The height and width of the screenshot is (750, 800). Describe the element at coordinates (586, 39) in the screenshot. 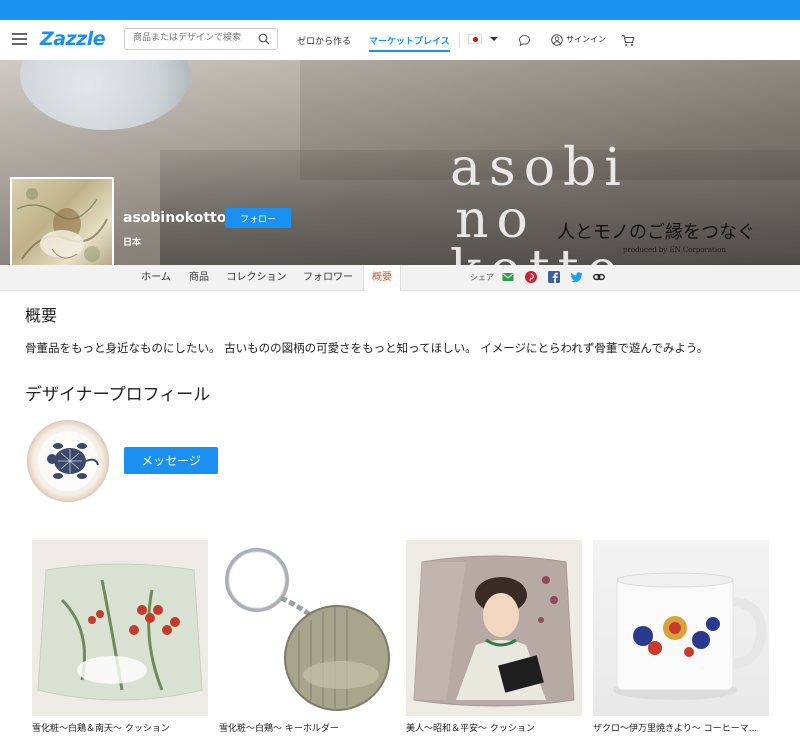

I see `nav-signin: サインイン` at that location.